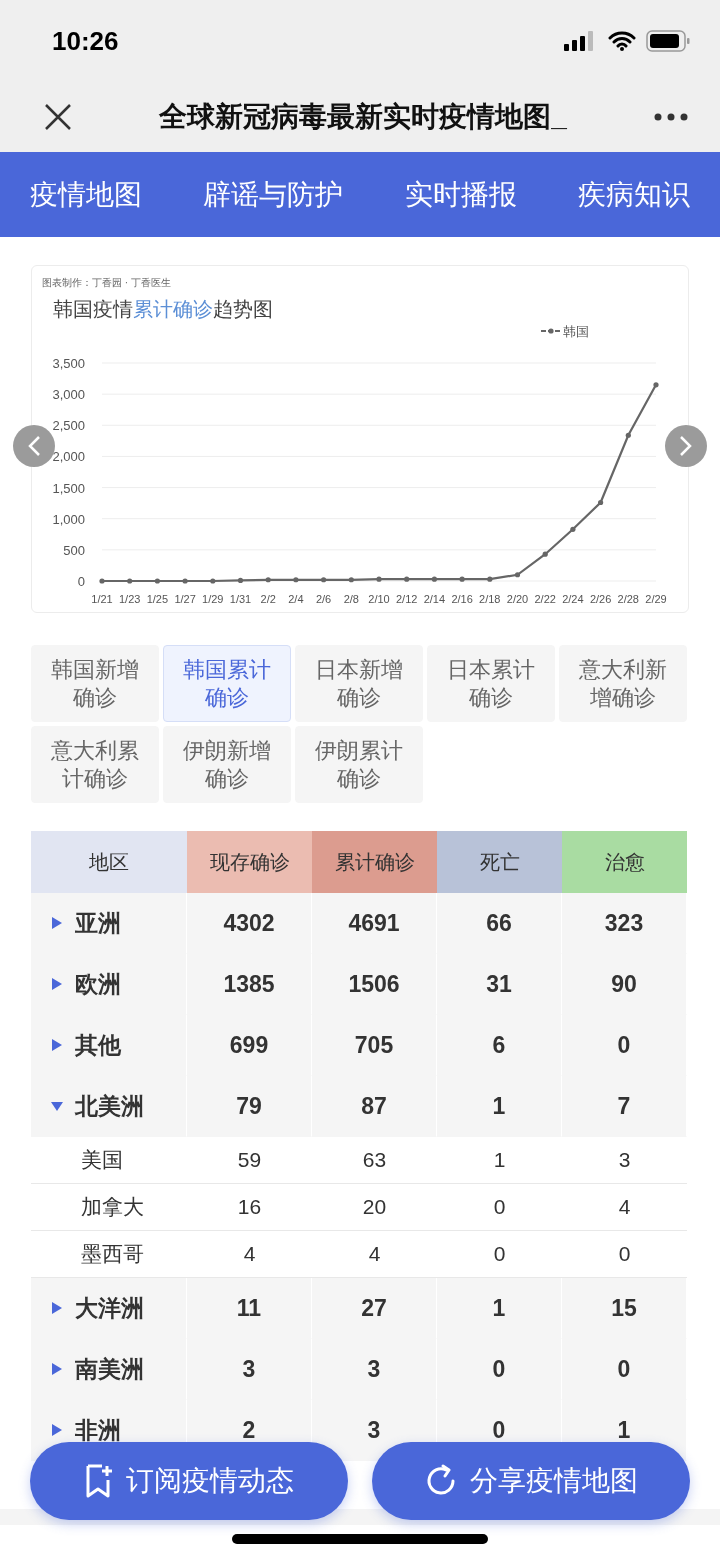 Image resolution: width=720 pixels, height=1558 pixels. What do you see at coordinates (57, 1106) in the screenshot?
I see `caret-down-icon` at bounding box center [57, 1106].